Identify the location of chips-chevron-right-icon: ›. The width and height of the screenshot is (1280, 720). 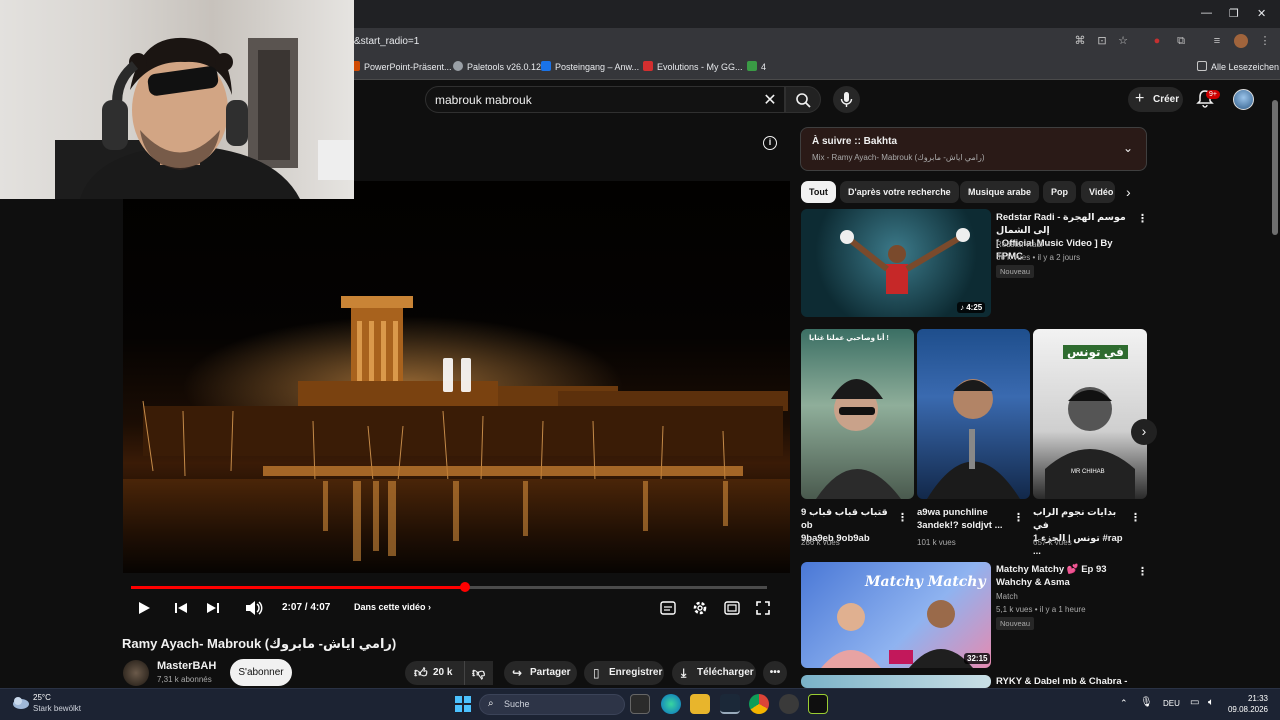
(1128, 192).